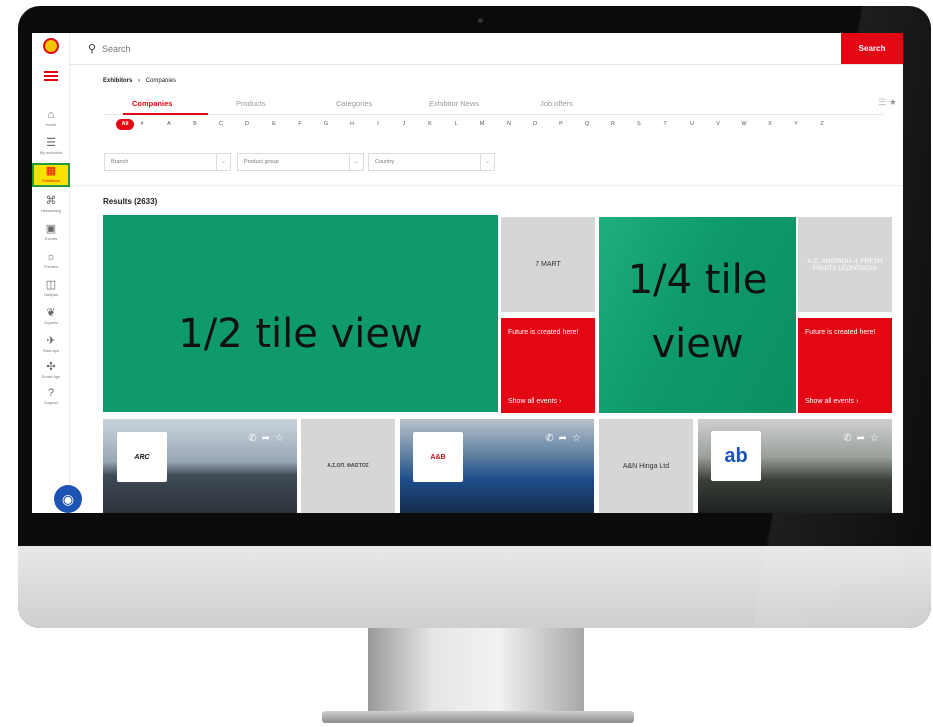 The height and width of the screenshot is (727, 933). Describe the element at coordinates (139, 81) in the screenshot. I see `breadcrumb: Exhibitors › Companies` at that location.